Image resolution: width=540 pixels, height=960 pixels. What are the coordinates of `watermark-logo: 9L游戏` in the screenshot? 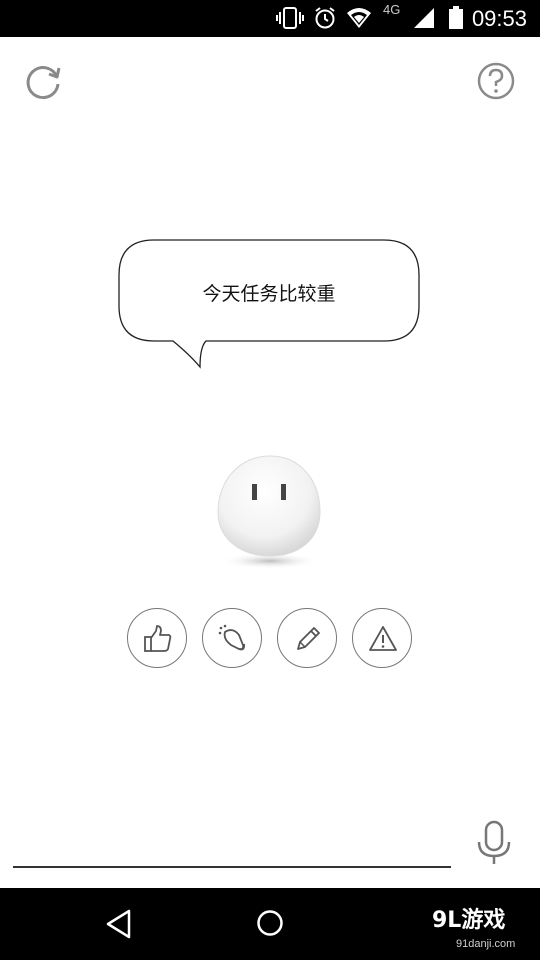 It's located at (469, 920).